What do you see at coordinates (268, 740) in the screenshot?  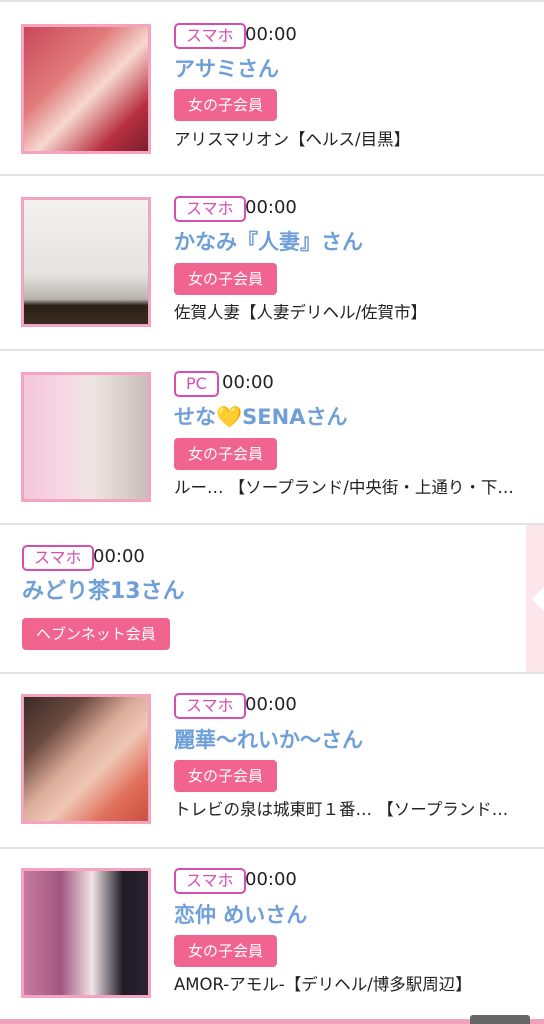 I see `girl-name-link: 麗華〜れいか〜さん` at bounding box center [268, 740].